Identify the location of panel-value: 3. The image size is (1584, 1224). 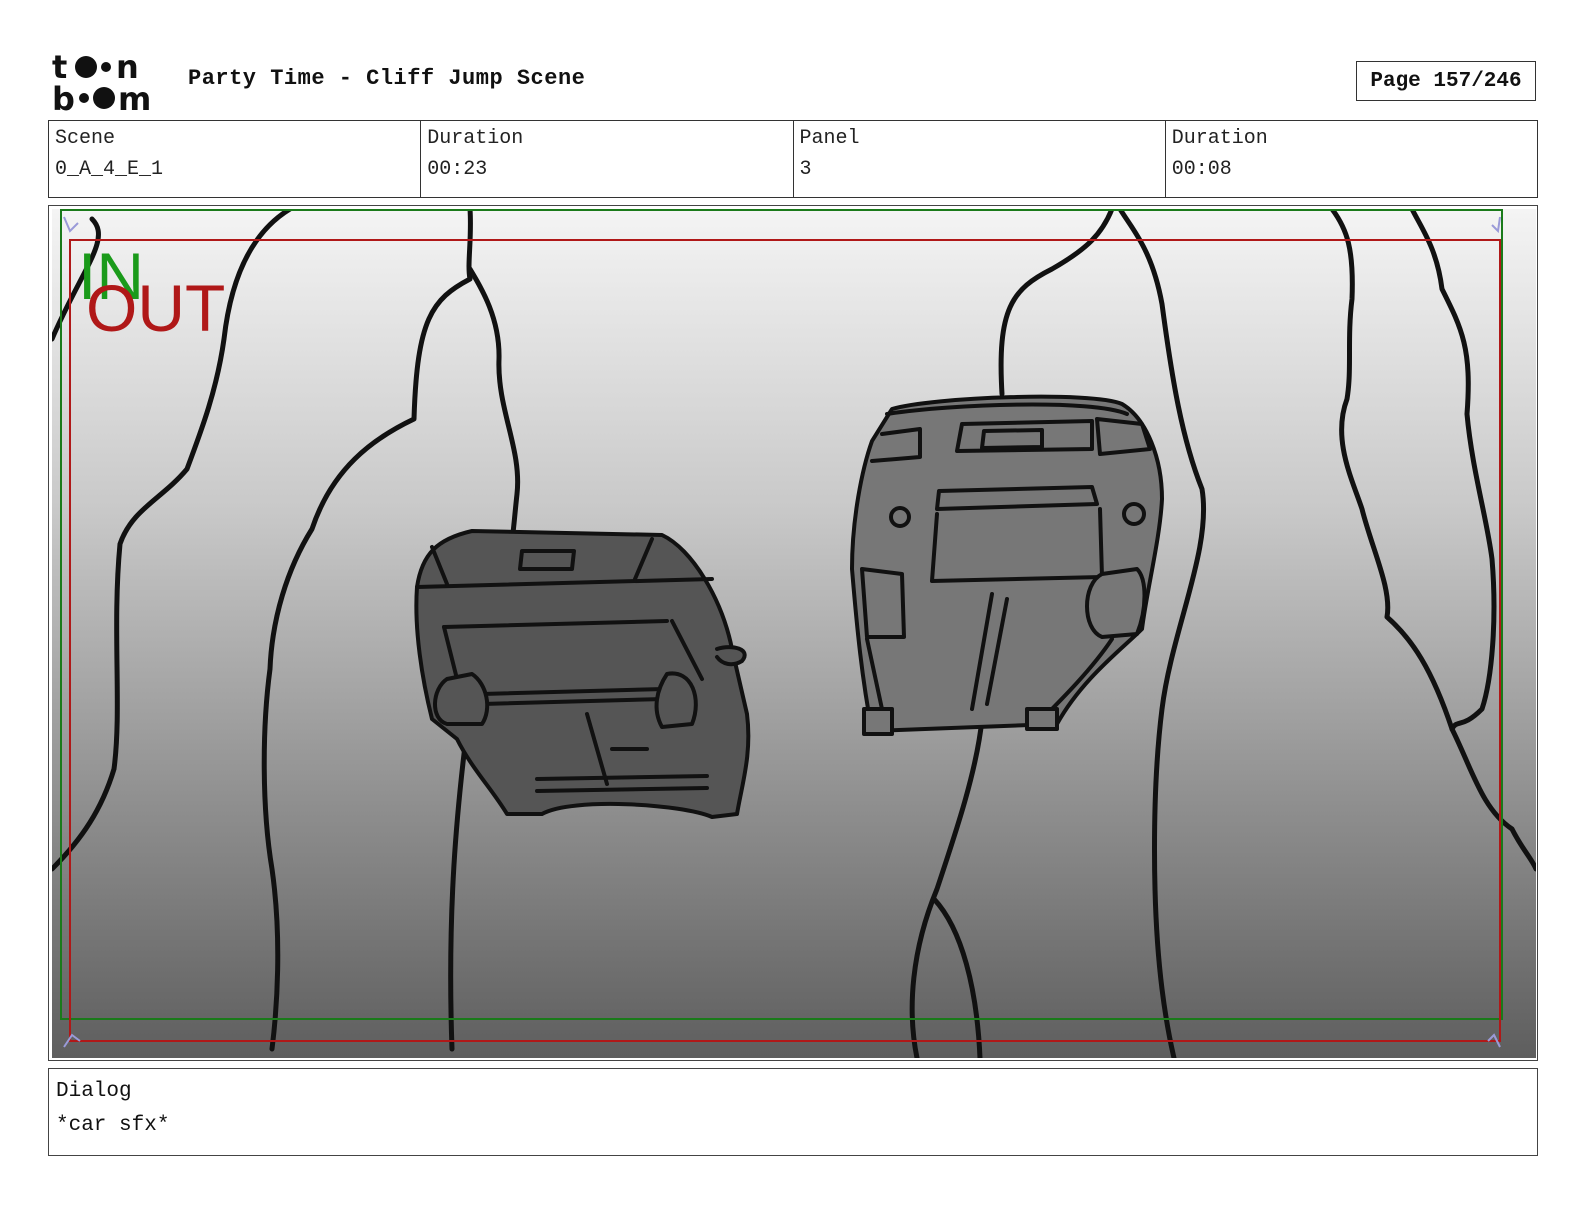
(805, 169).